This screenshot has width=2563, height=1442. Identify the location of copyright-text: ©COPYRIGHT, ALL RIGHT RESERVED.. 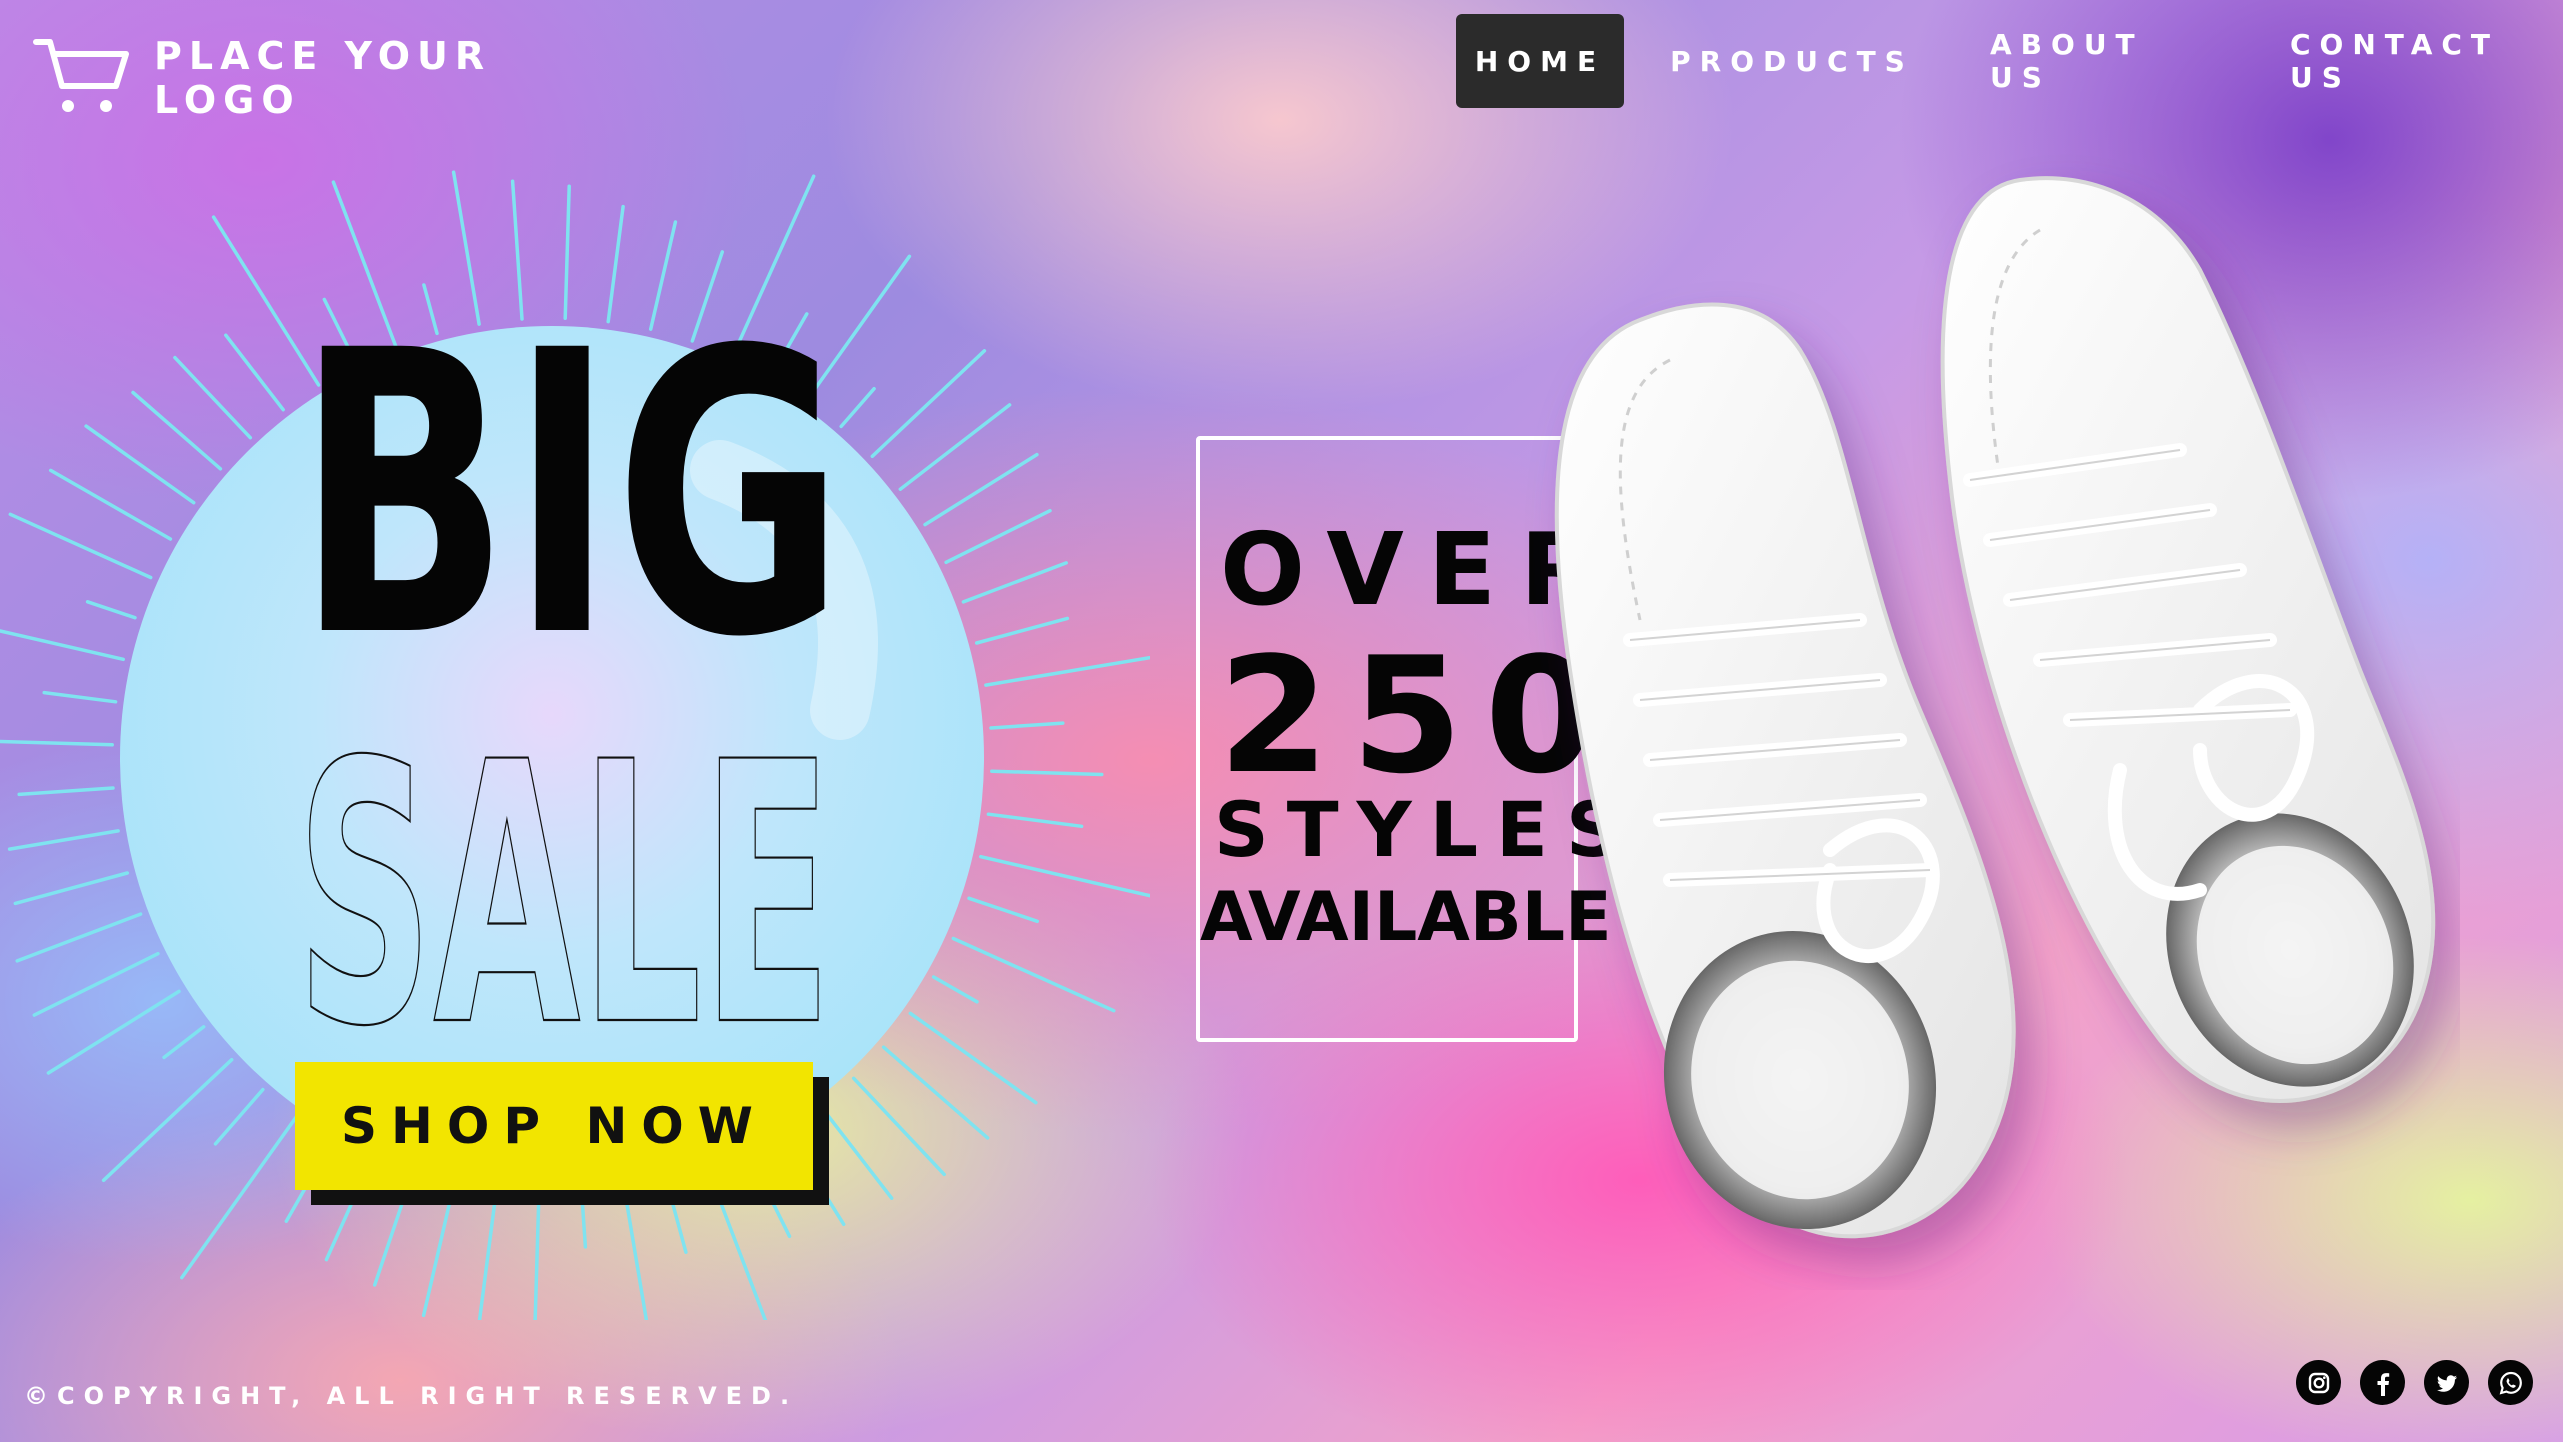
(411, 1396).